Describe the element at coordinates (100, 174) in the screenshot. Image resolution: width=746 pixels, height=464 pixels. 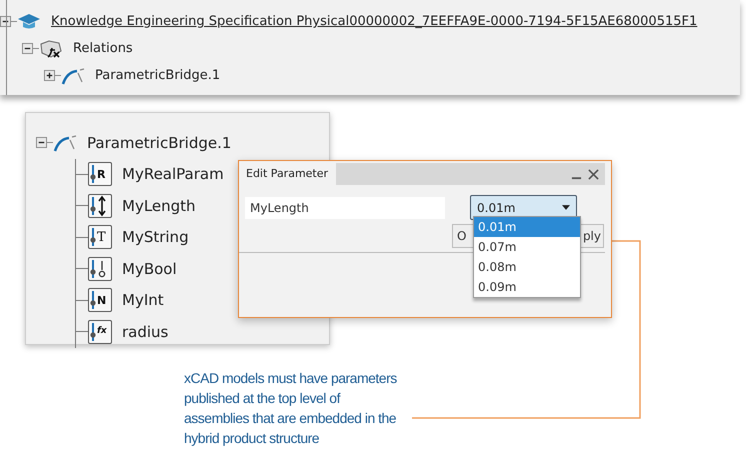
I see `parameter-icon: R` at that location.